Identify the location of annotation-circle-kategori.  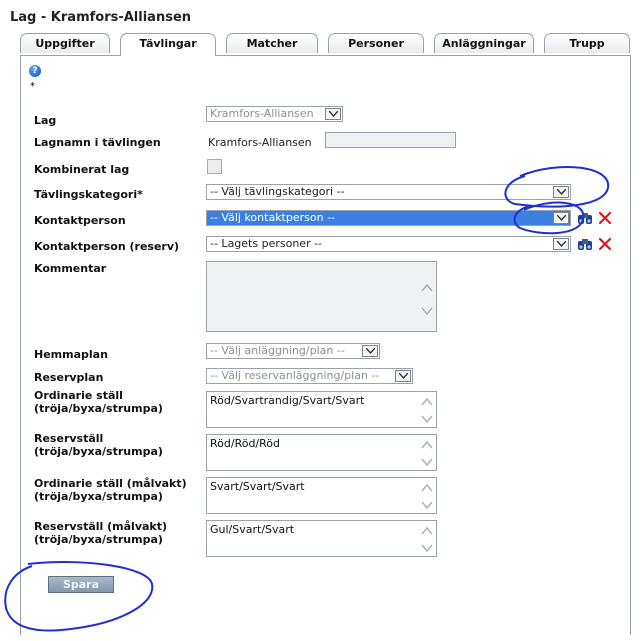
(557, 186).